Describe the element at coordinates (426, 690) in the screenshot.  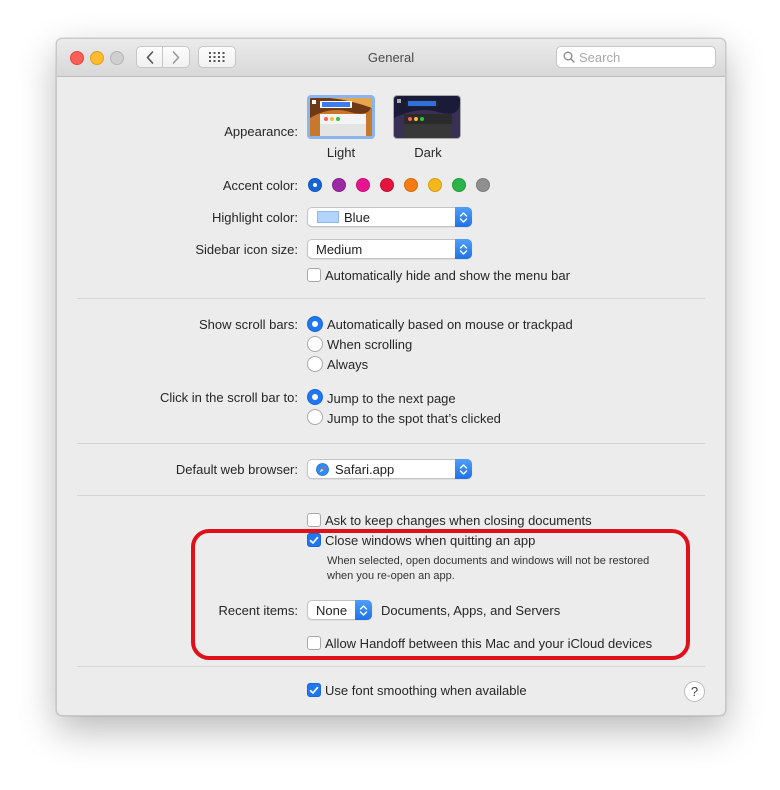
I see `font-smoothing-label: Use font smoothing when available` at that location.